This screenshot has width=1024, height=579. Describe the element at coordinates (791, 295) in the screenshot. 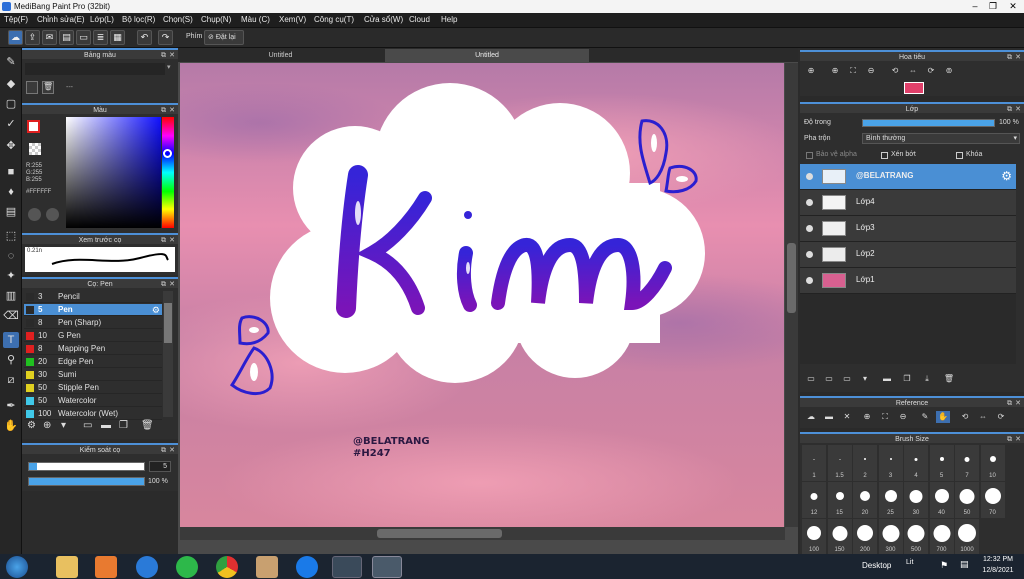

I see `canvas-vertical-scrollbar` at that location.